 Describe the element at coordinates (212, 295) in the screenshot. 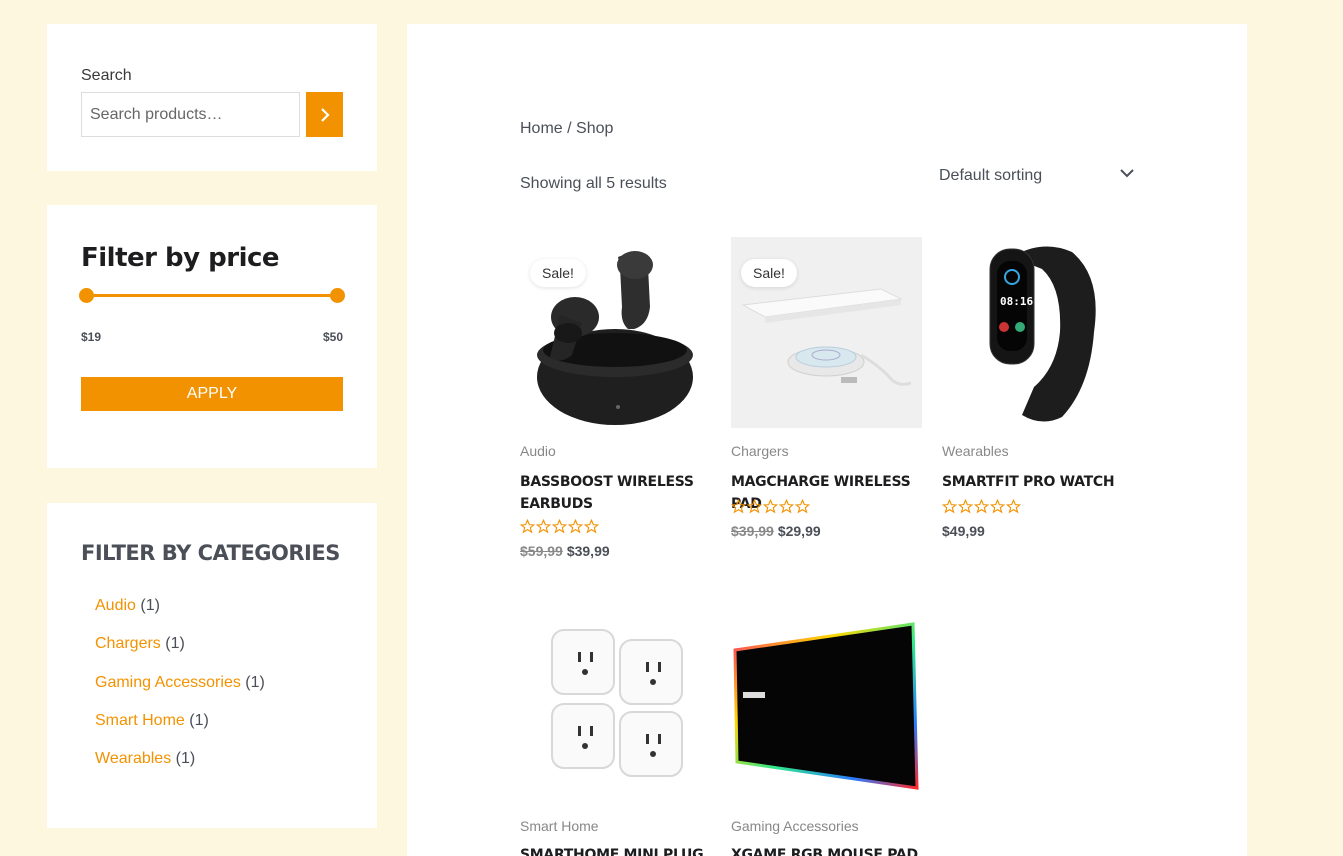

I see `price-slider-track` at that location.